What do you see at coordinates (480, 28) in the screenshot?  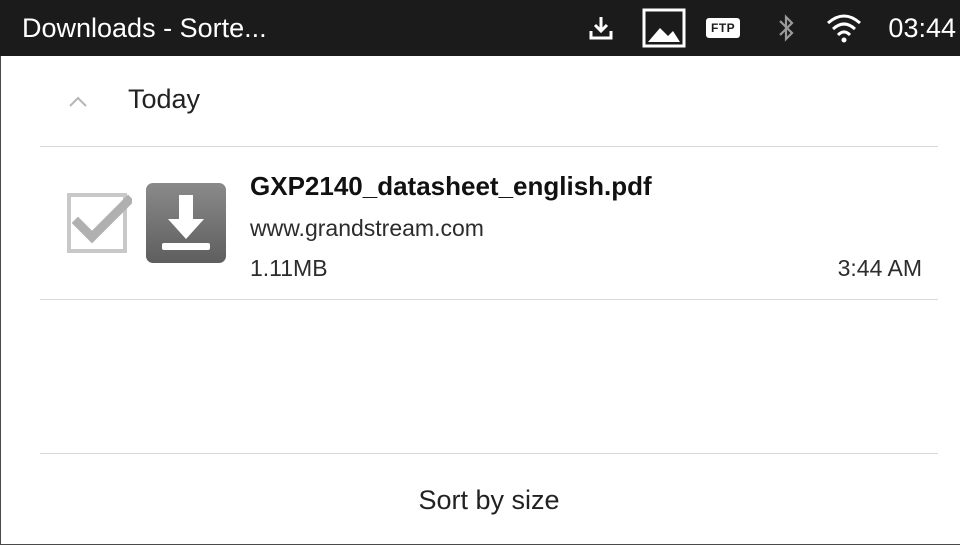 I see `status-bar: Downloads - Sorte... FTP 03:44` at bounding box center [480, 28].